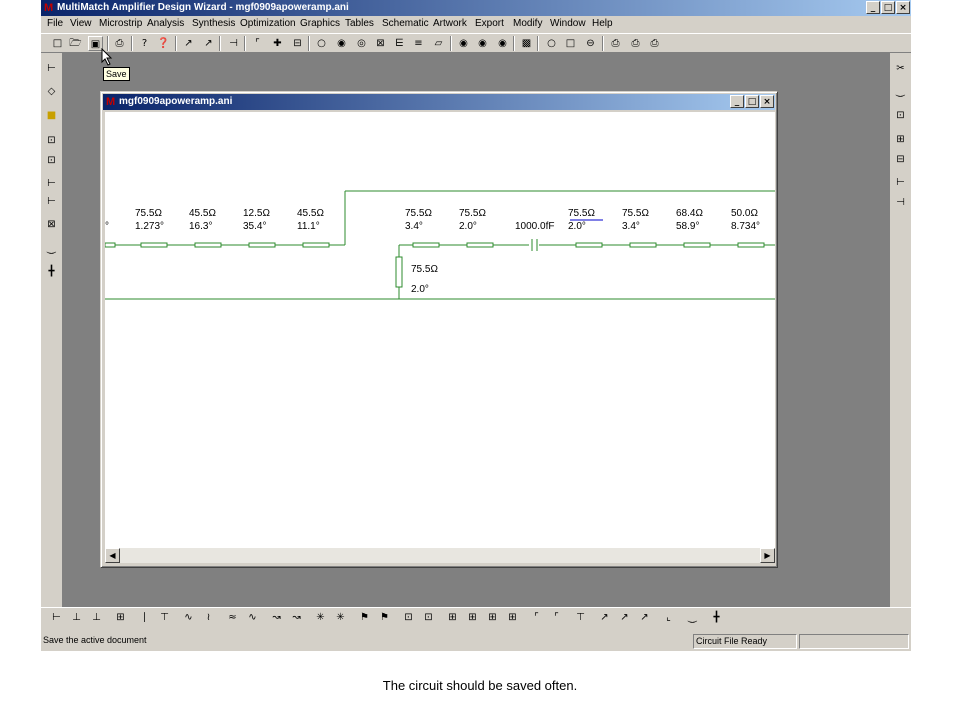 This screenshot has width=960, height=720. What do you see at coordinates (399, 272) in the screenshot?
I see `stub-segment` at bounding box center [399, 272].